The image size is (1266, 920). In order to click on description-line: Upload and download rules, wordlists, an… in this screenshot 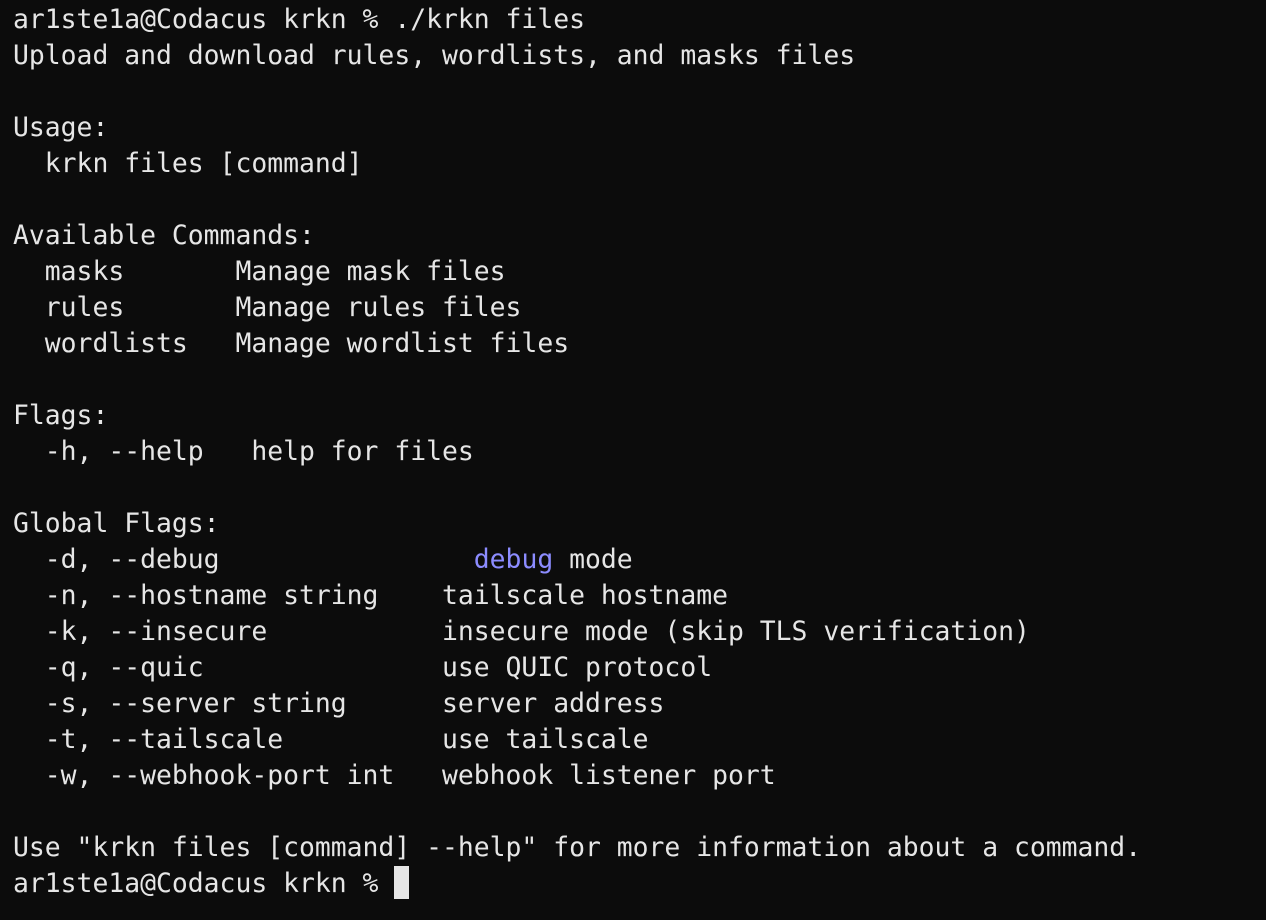, I will do `click(434, 55)`.